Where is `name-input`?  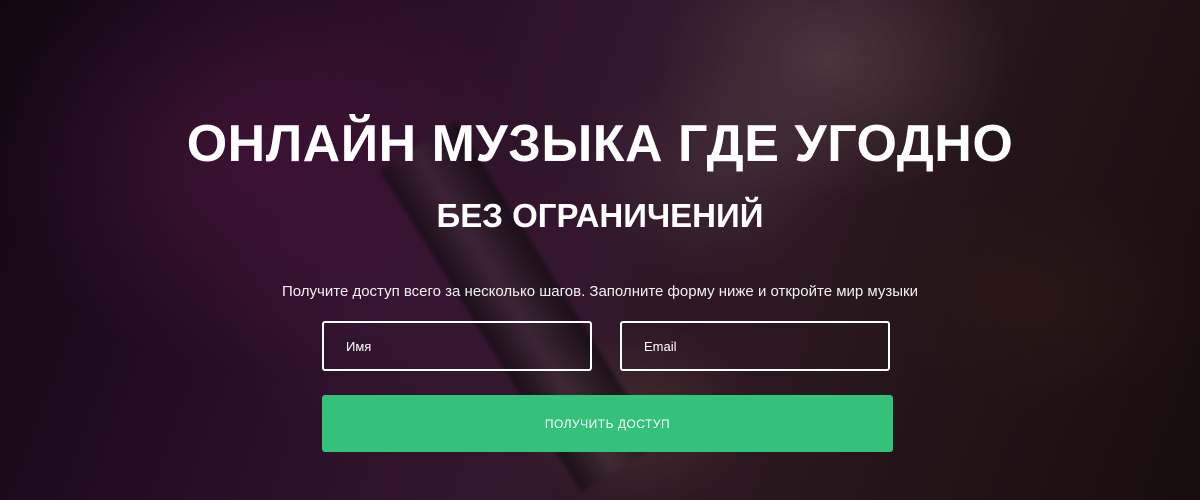
name-input is located at coordinates (457, 346).